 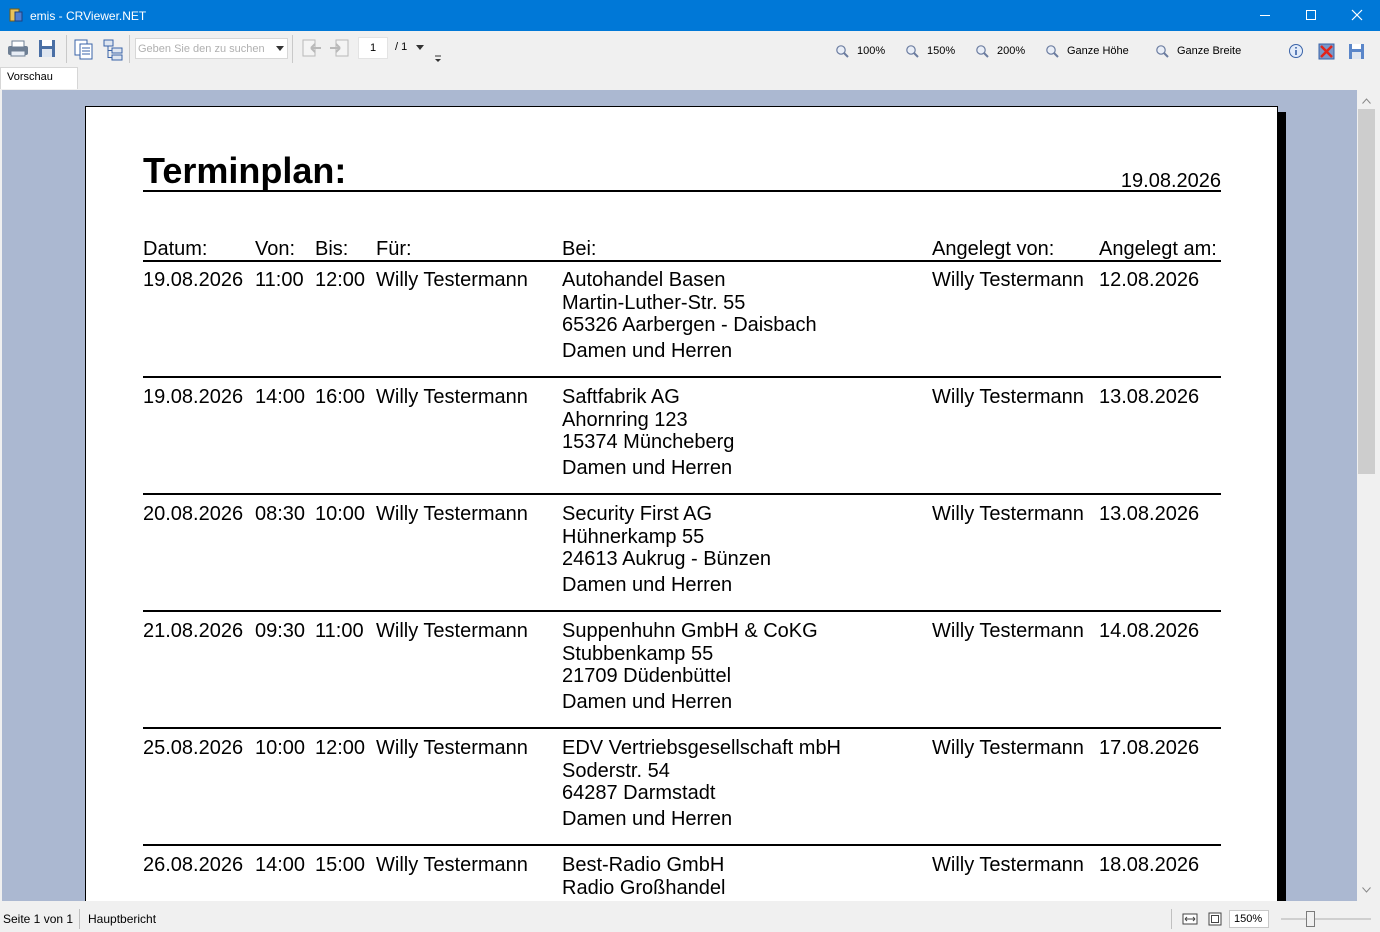 What do you see at coordinates (633, 536) in the screenshot?
I see `bei-street: Hühnerkamp 55` at bounding box center [633, 536].